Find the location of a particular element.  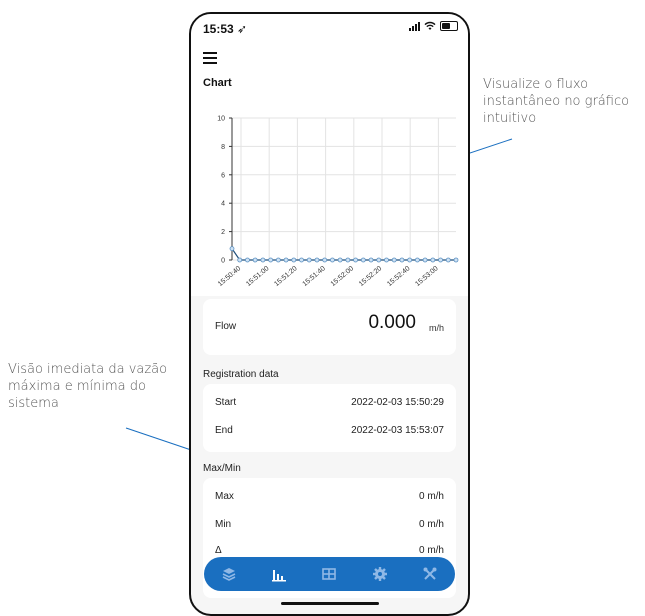

maxmin-row-min: Min 0 m/h is located at coordinates (329, 524).